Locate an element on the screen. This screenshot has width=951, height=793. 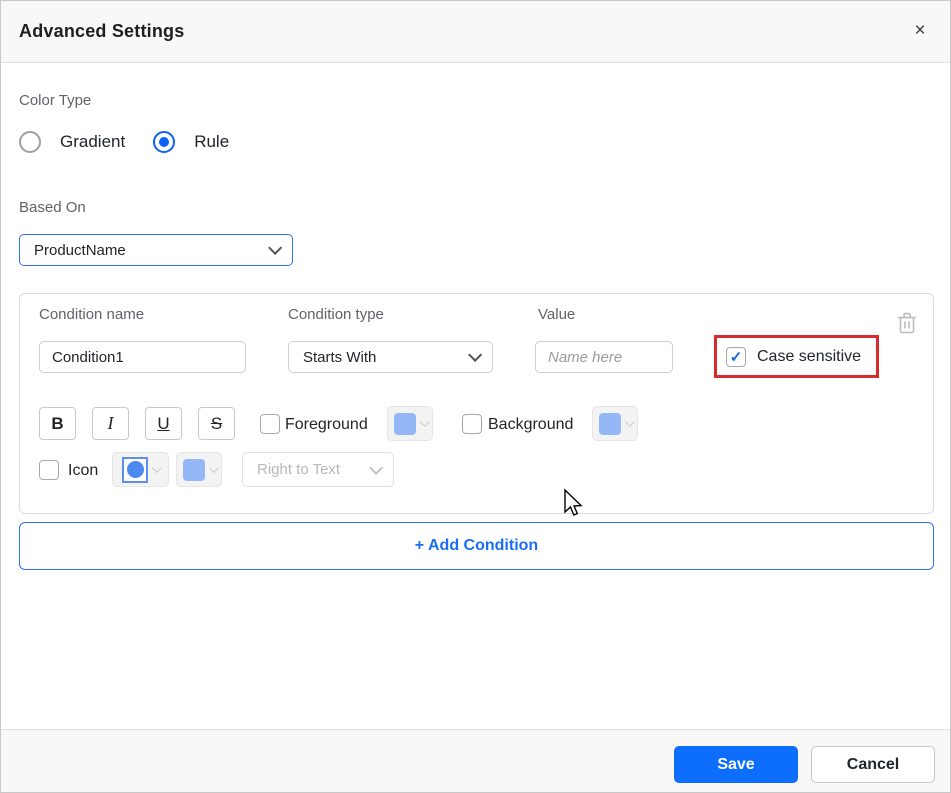
icon-shape-dropdown is located at coordinates (140, 469).